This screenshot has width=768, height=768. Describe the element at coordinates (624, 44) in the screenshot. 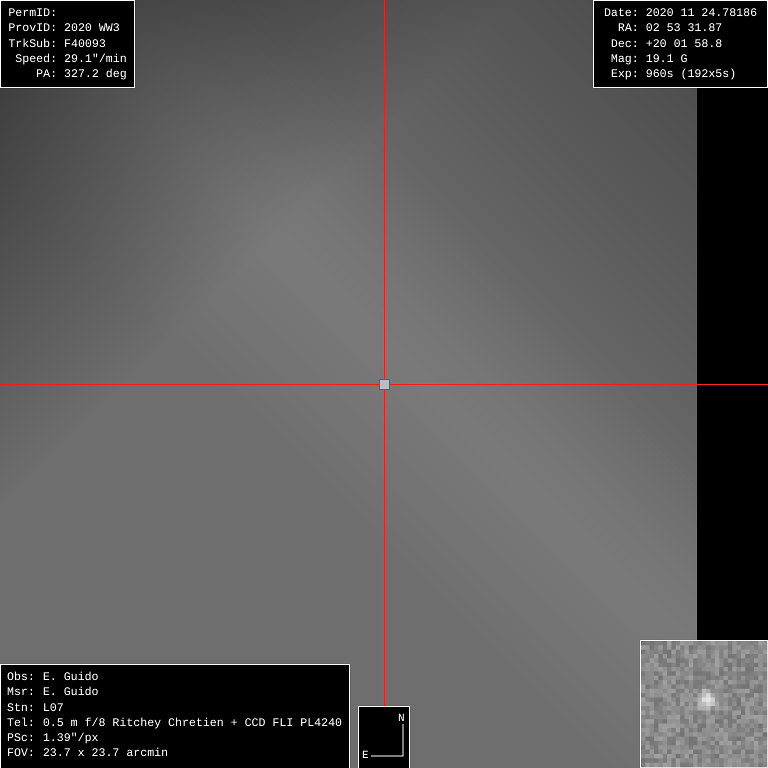

I see `field-label: Dec:` at that location.